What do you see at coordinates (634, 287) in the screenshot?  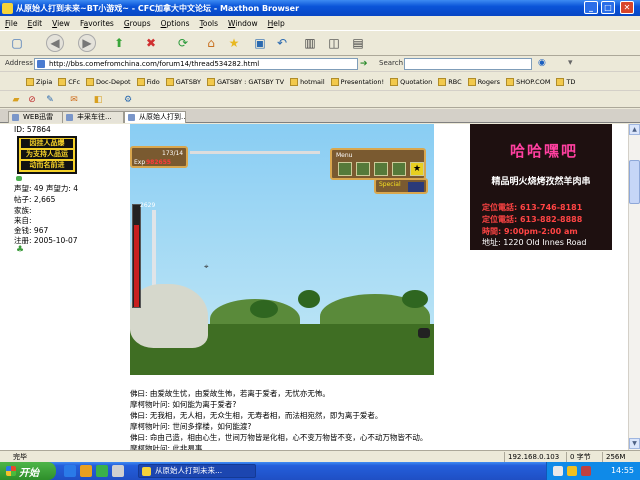 I see `vertical-scrollbar: ▲ ▼` at bounding box center [634, 287].